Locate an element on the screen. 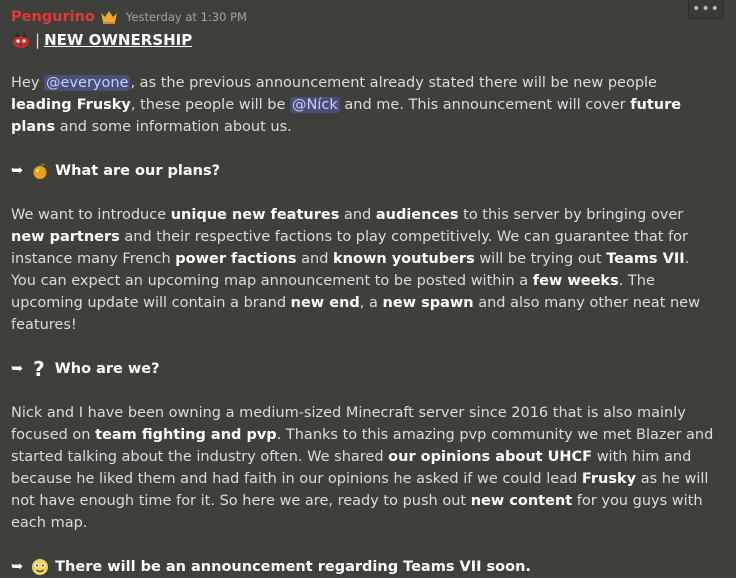 The width and height of the screenshot is (736, 578). red-bird-emoji-icon is located at coordinates (21, 40).